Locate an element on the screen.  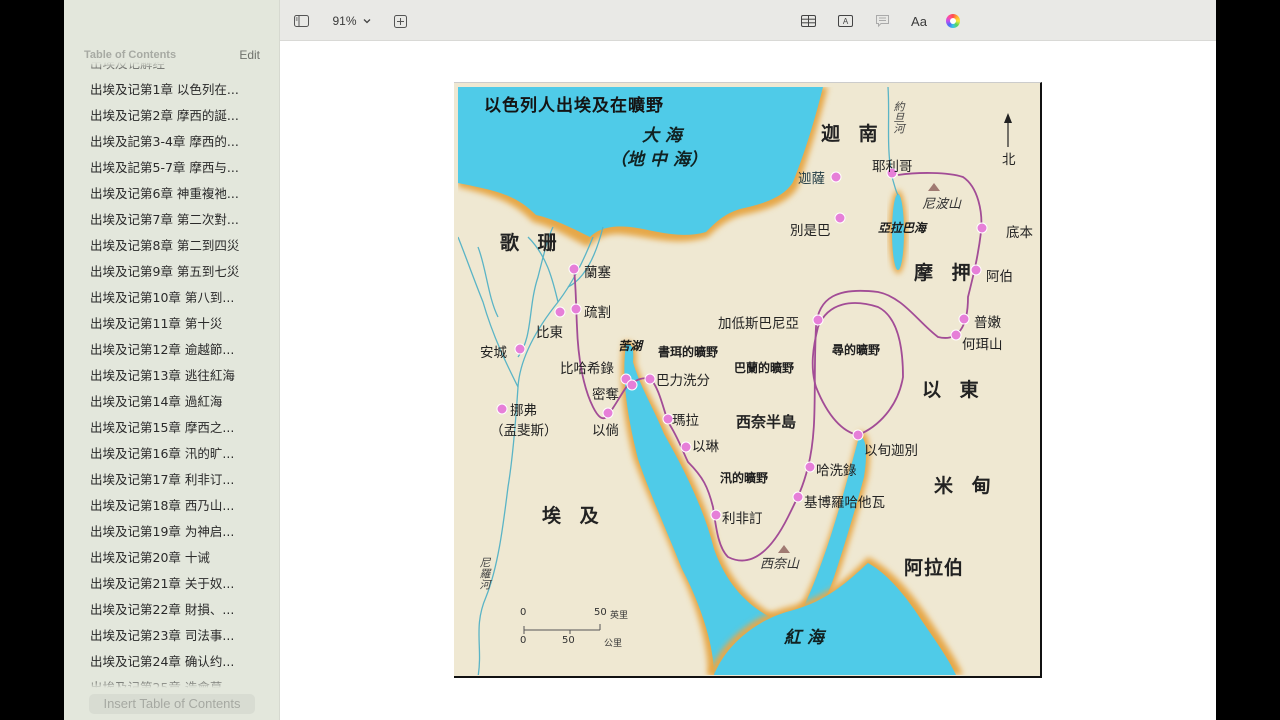
toc-title: Table of Contents is located at coordinates (130, 55).